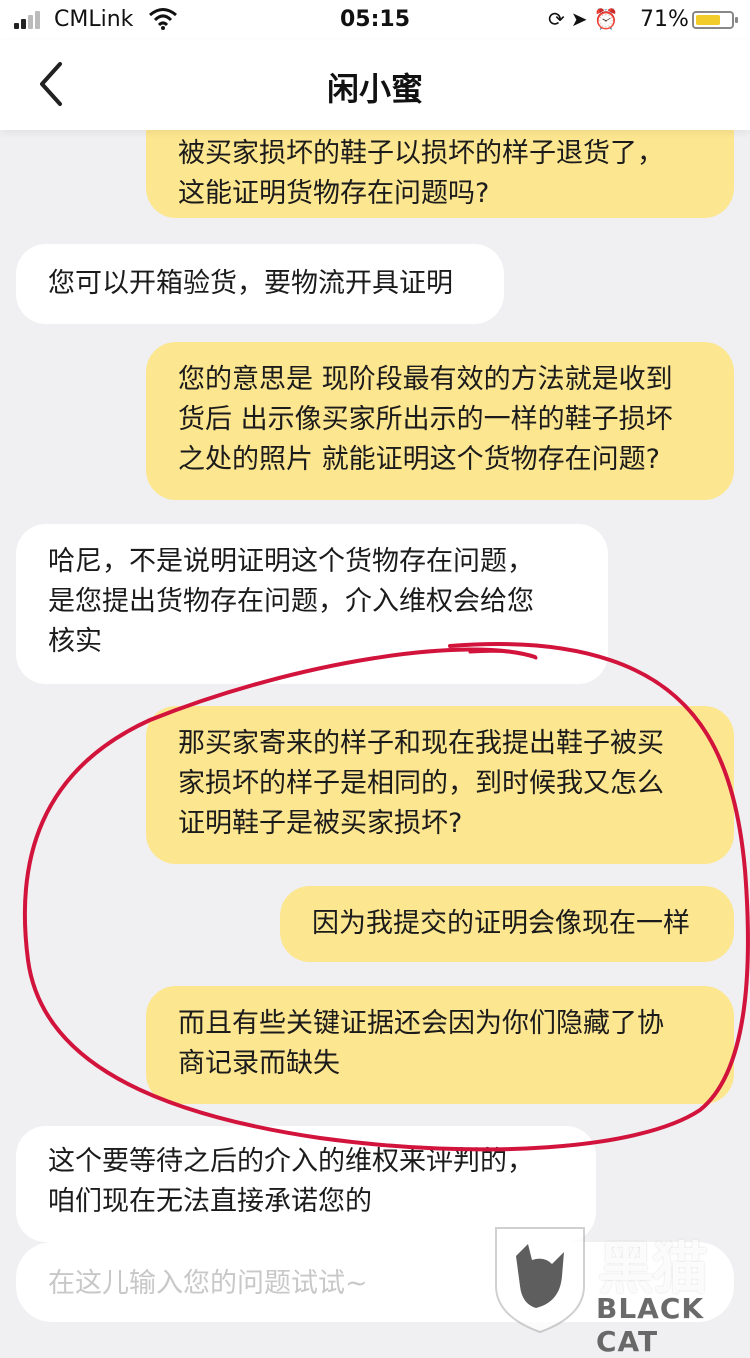  What do you see at coordinates (312, 604) in the screenshot?
I see `message-bubble-theirs: 哈尼，不是说明证明这个货物存在问题， 是您提出货物存在问题，介入维权会给您 核实` at bounding box center [312, 604].